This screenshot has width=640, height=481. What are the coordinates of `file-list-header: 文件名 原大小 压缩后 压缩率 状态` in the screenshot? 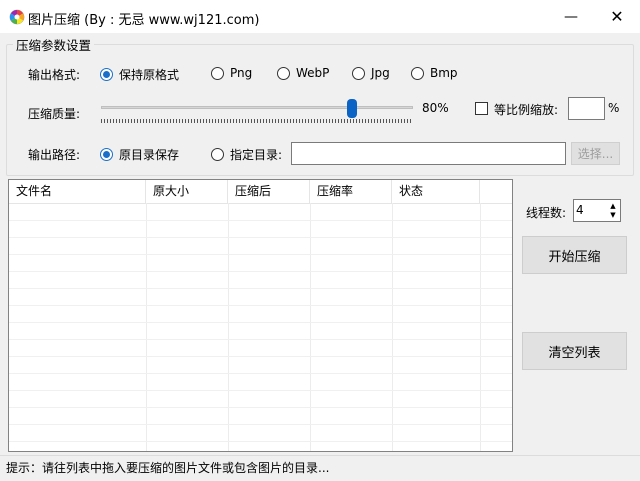 It's located at (260, 192).